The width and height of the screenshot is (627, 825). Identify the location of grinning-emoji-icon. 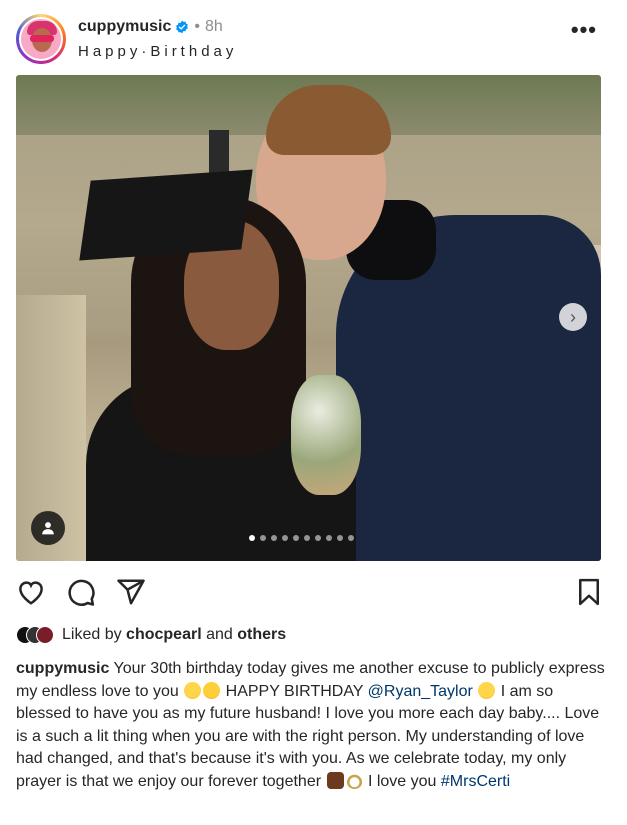
(193, 690).